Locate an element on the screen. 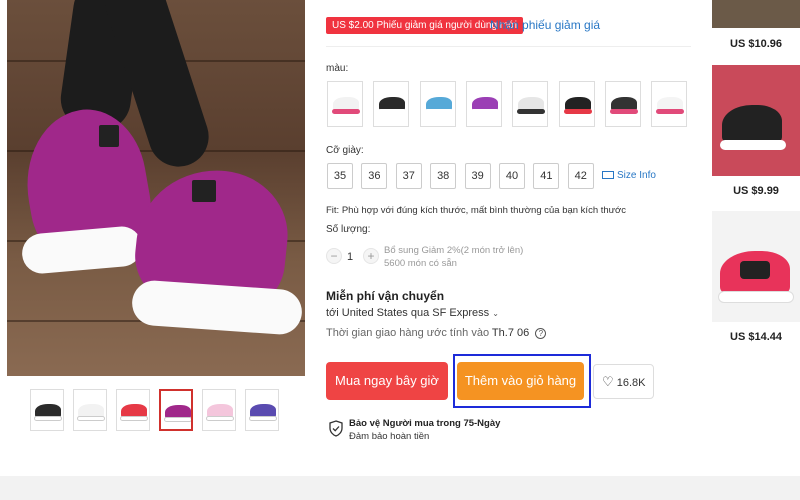 Image resolution: width=800 pixels, height=500 pixels. size-option: 35 is located at coordinates (340, 176).